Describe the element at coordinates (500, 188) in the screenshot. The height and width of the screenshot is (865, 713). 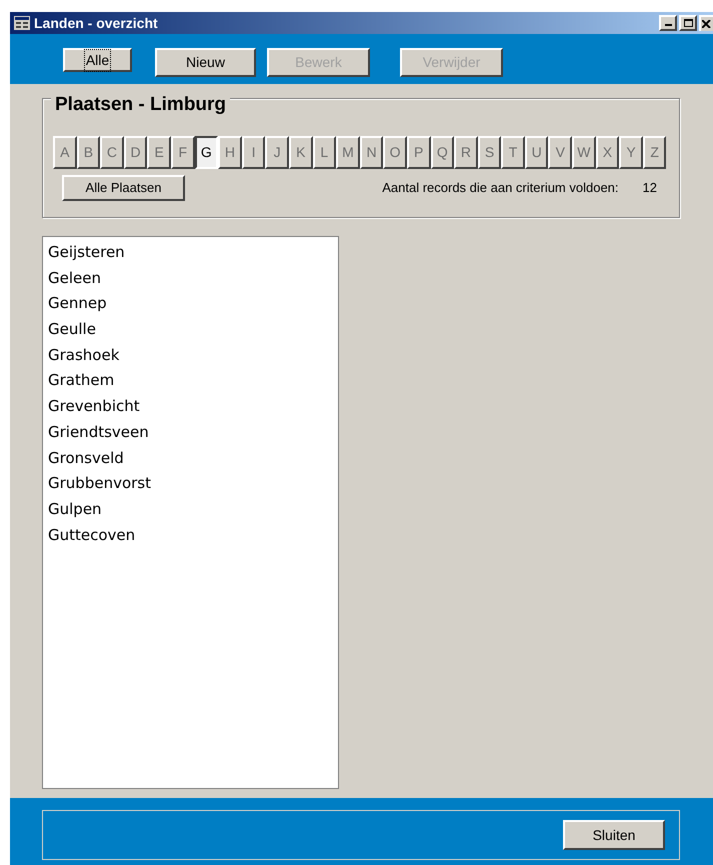
I see `count-label: Aantal records die aan criterium voldoen:` at that location.